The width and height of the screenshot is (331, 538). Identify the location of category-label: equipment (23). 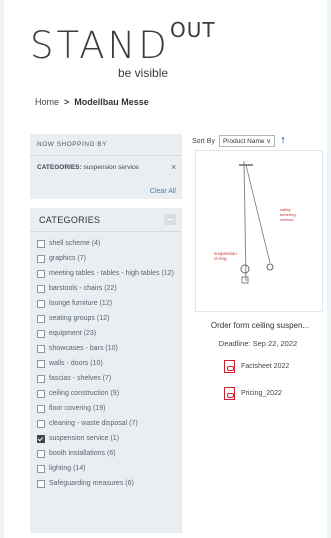
(73, 333).